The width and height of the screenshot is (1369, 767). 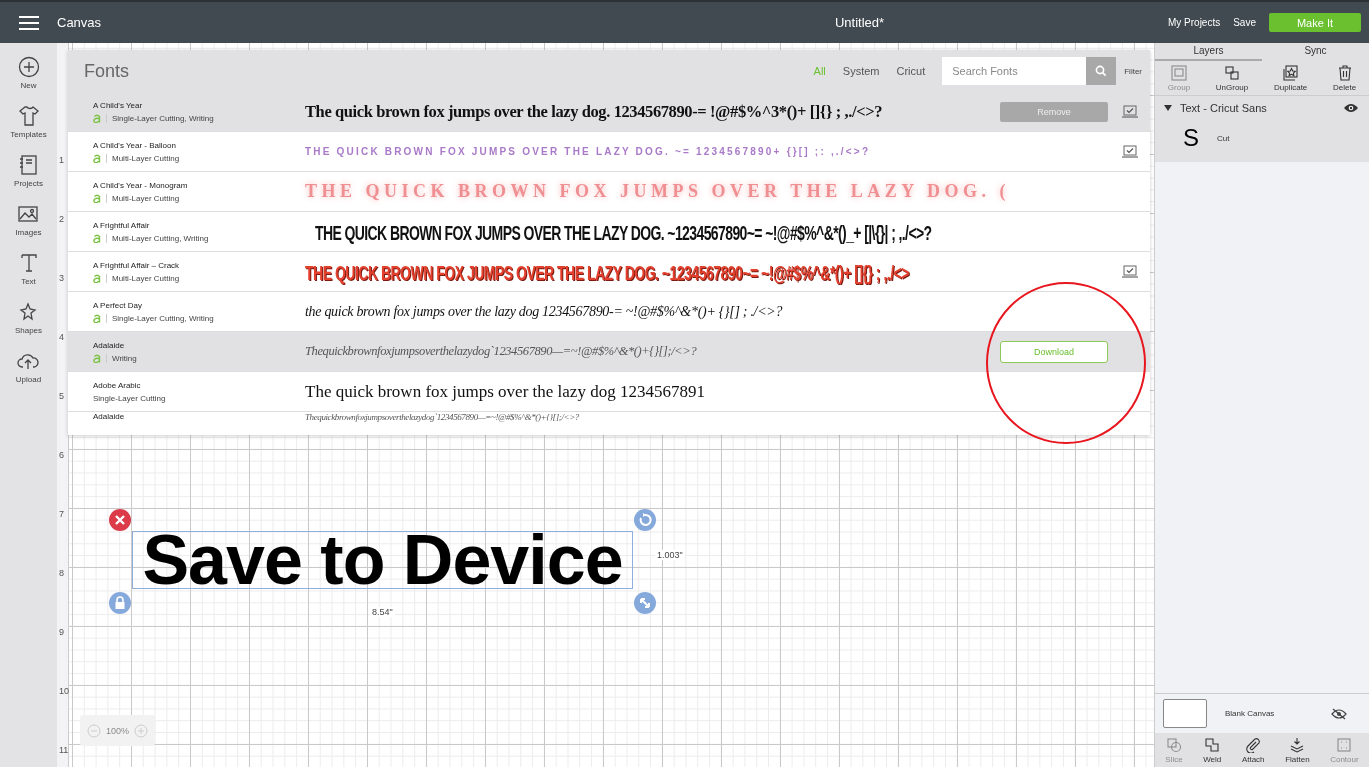 I want to click on expand-caret-icon, so click(x=1168, y=108).